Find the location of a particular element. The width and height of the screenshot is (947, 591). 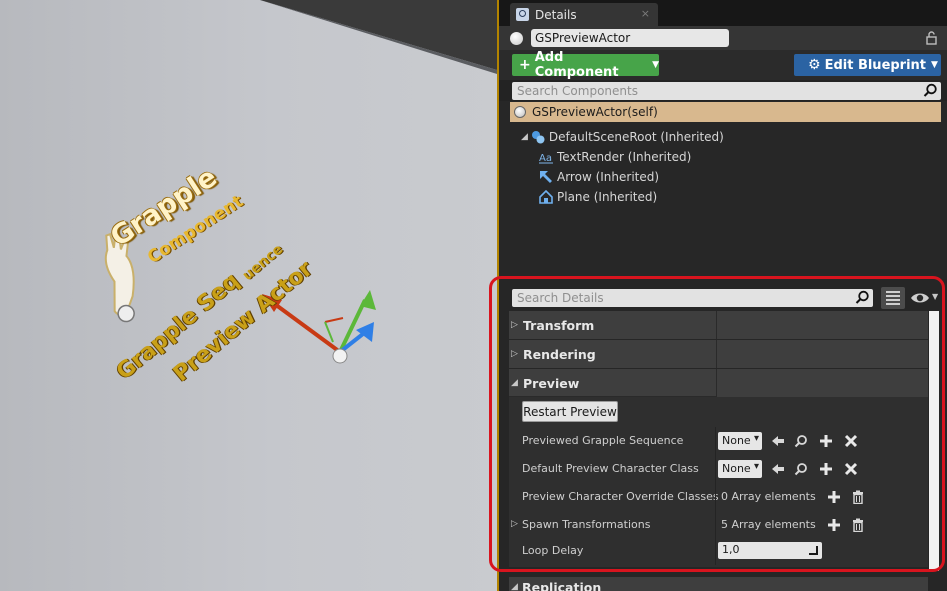

prop-label: Previewed Grapple Sequence is located at coordinates (603, 440).